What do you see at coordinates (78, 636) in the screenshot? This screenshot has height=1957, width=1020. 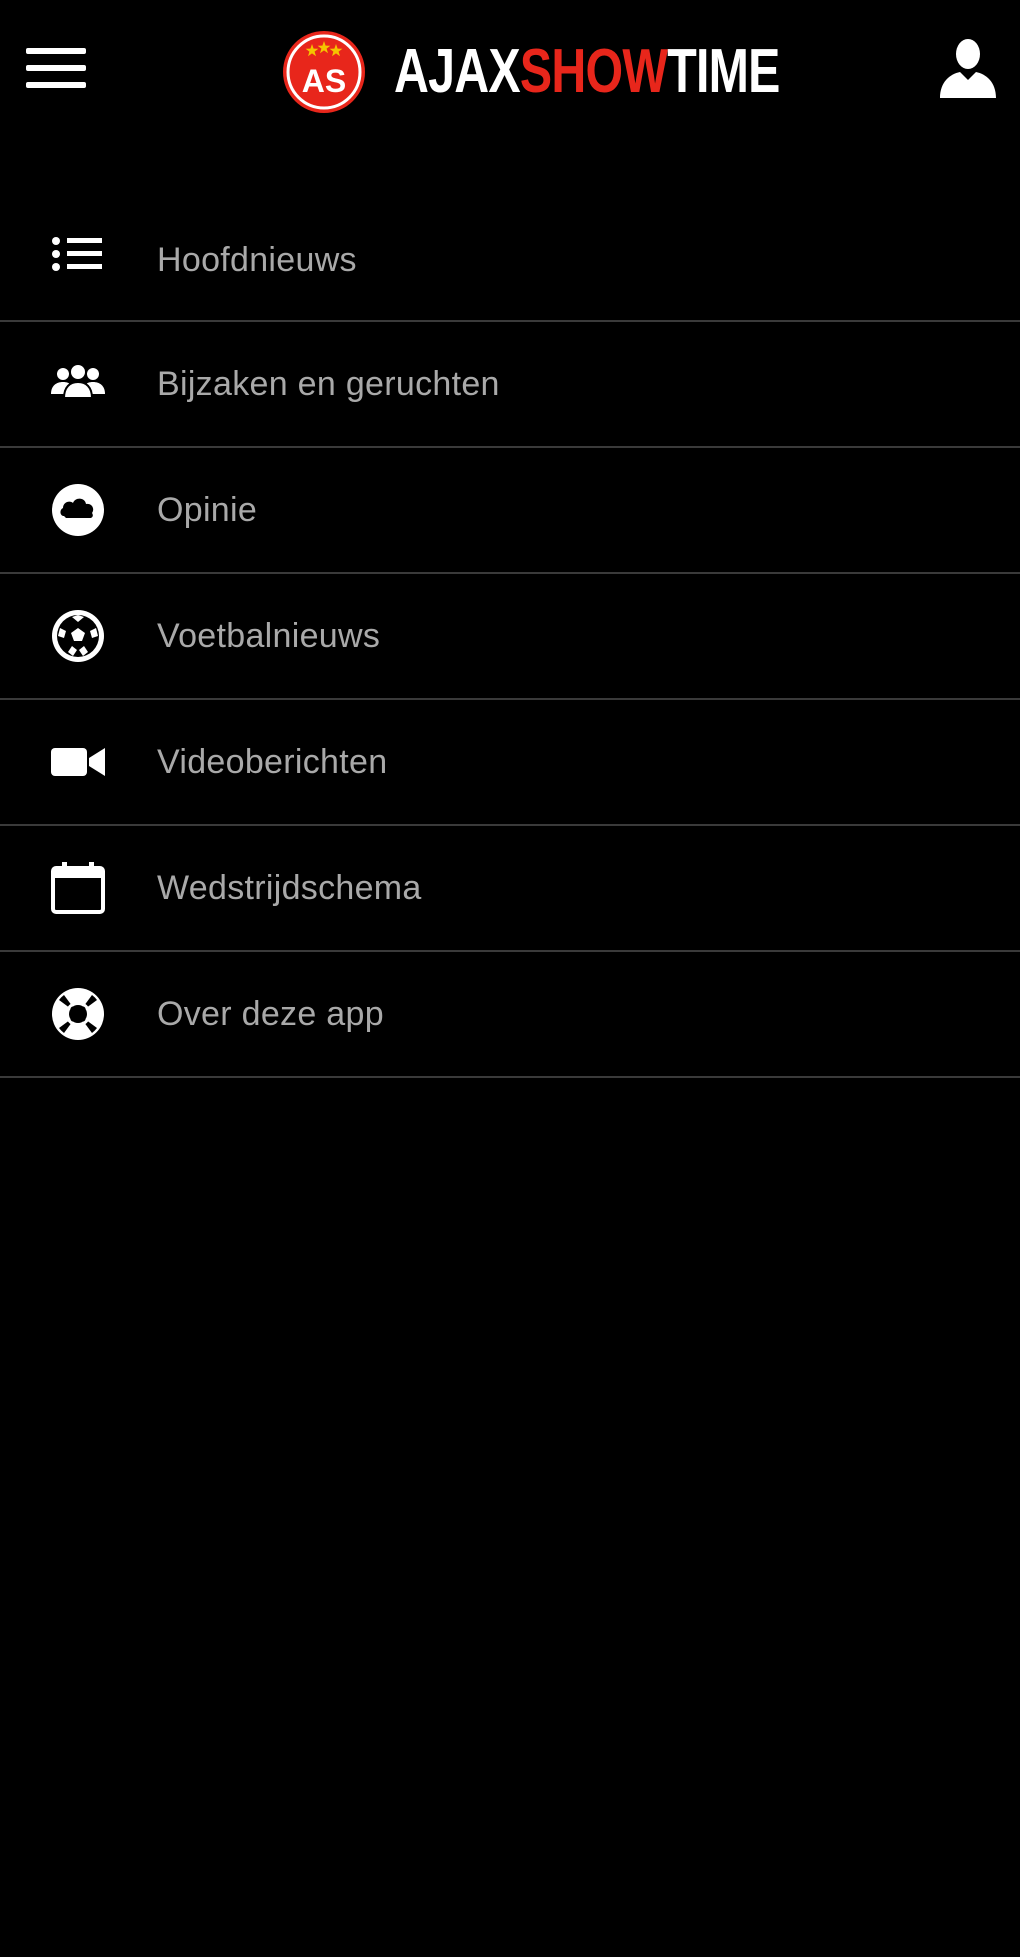 I see `soccer-ball-icon` at bounding box center [78, 636].